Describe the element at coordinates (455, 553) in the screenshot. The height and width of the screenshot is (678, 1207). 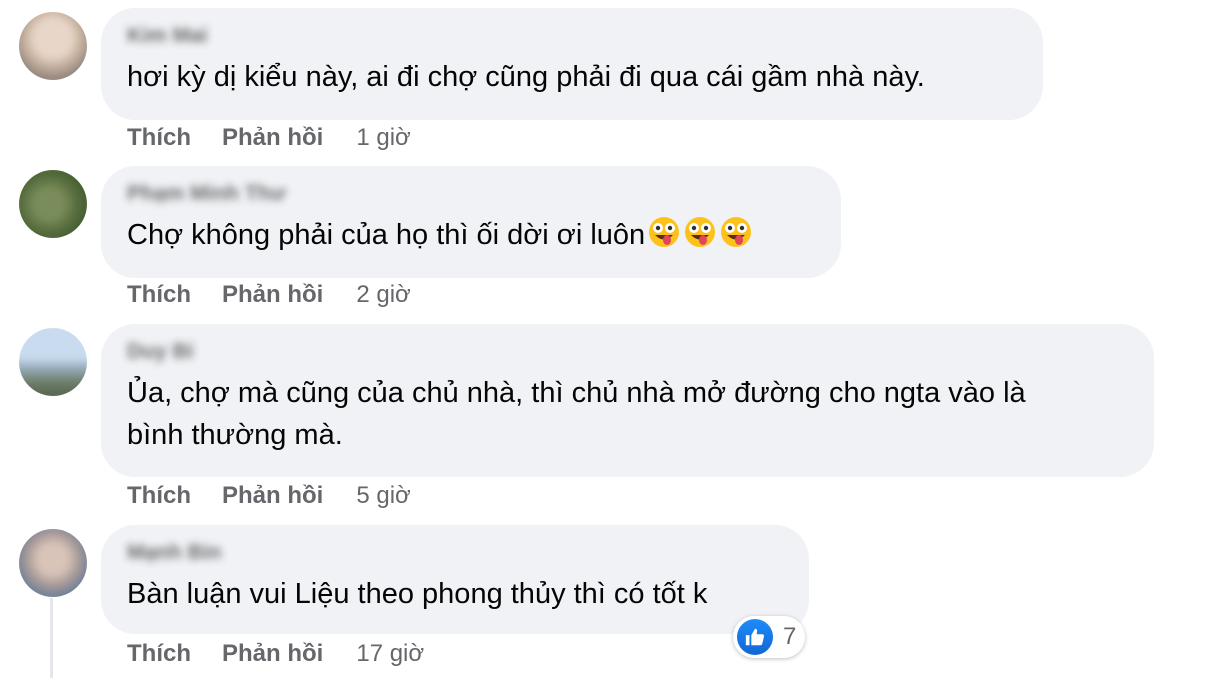
I see `comment-author: Mạnh Bin` at that location.